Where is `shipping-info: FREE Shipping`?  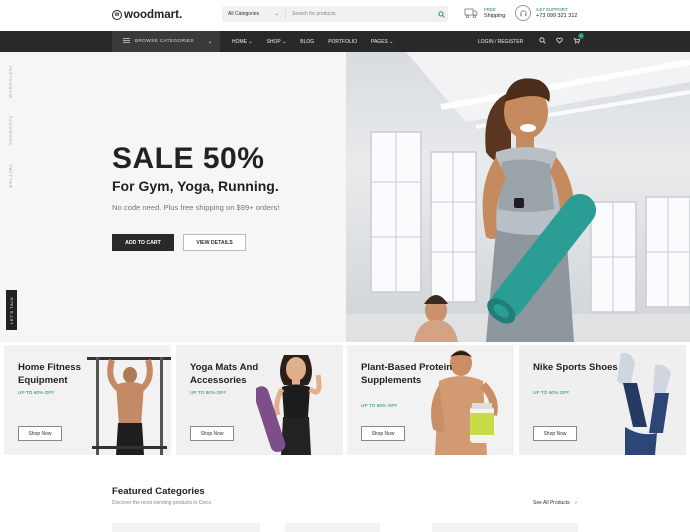
shipping-info: FREE Shipping is located at coordinates (484, 13).